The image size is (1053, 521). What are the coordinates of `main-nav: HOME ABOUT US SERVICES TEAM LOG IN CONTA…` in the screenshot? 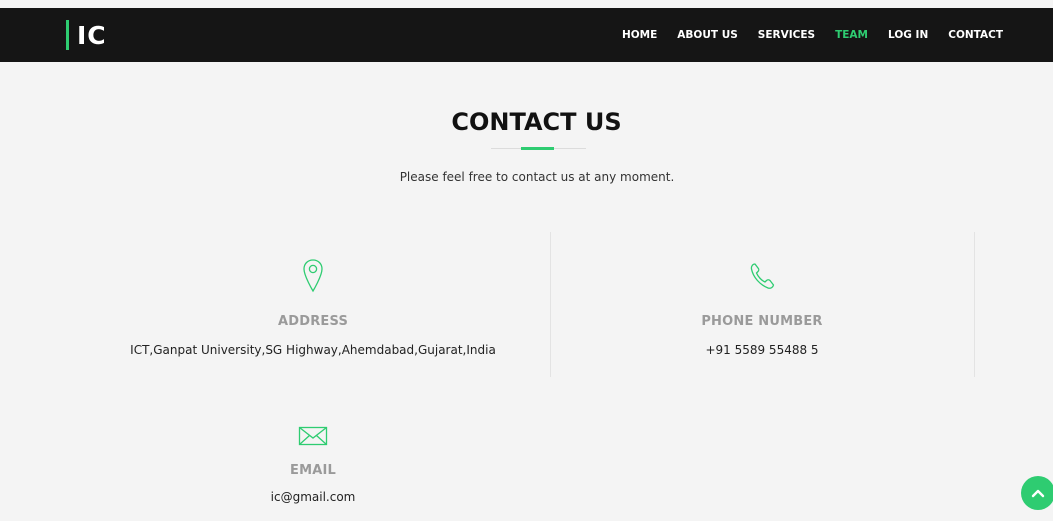 It's located at (812, 35).